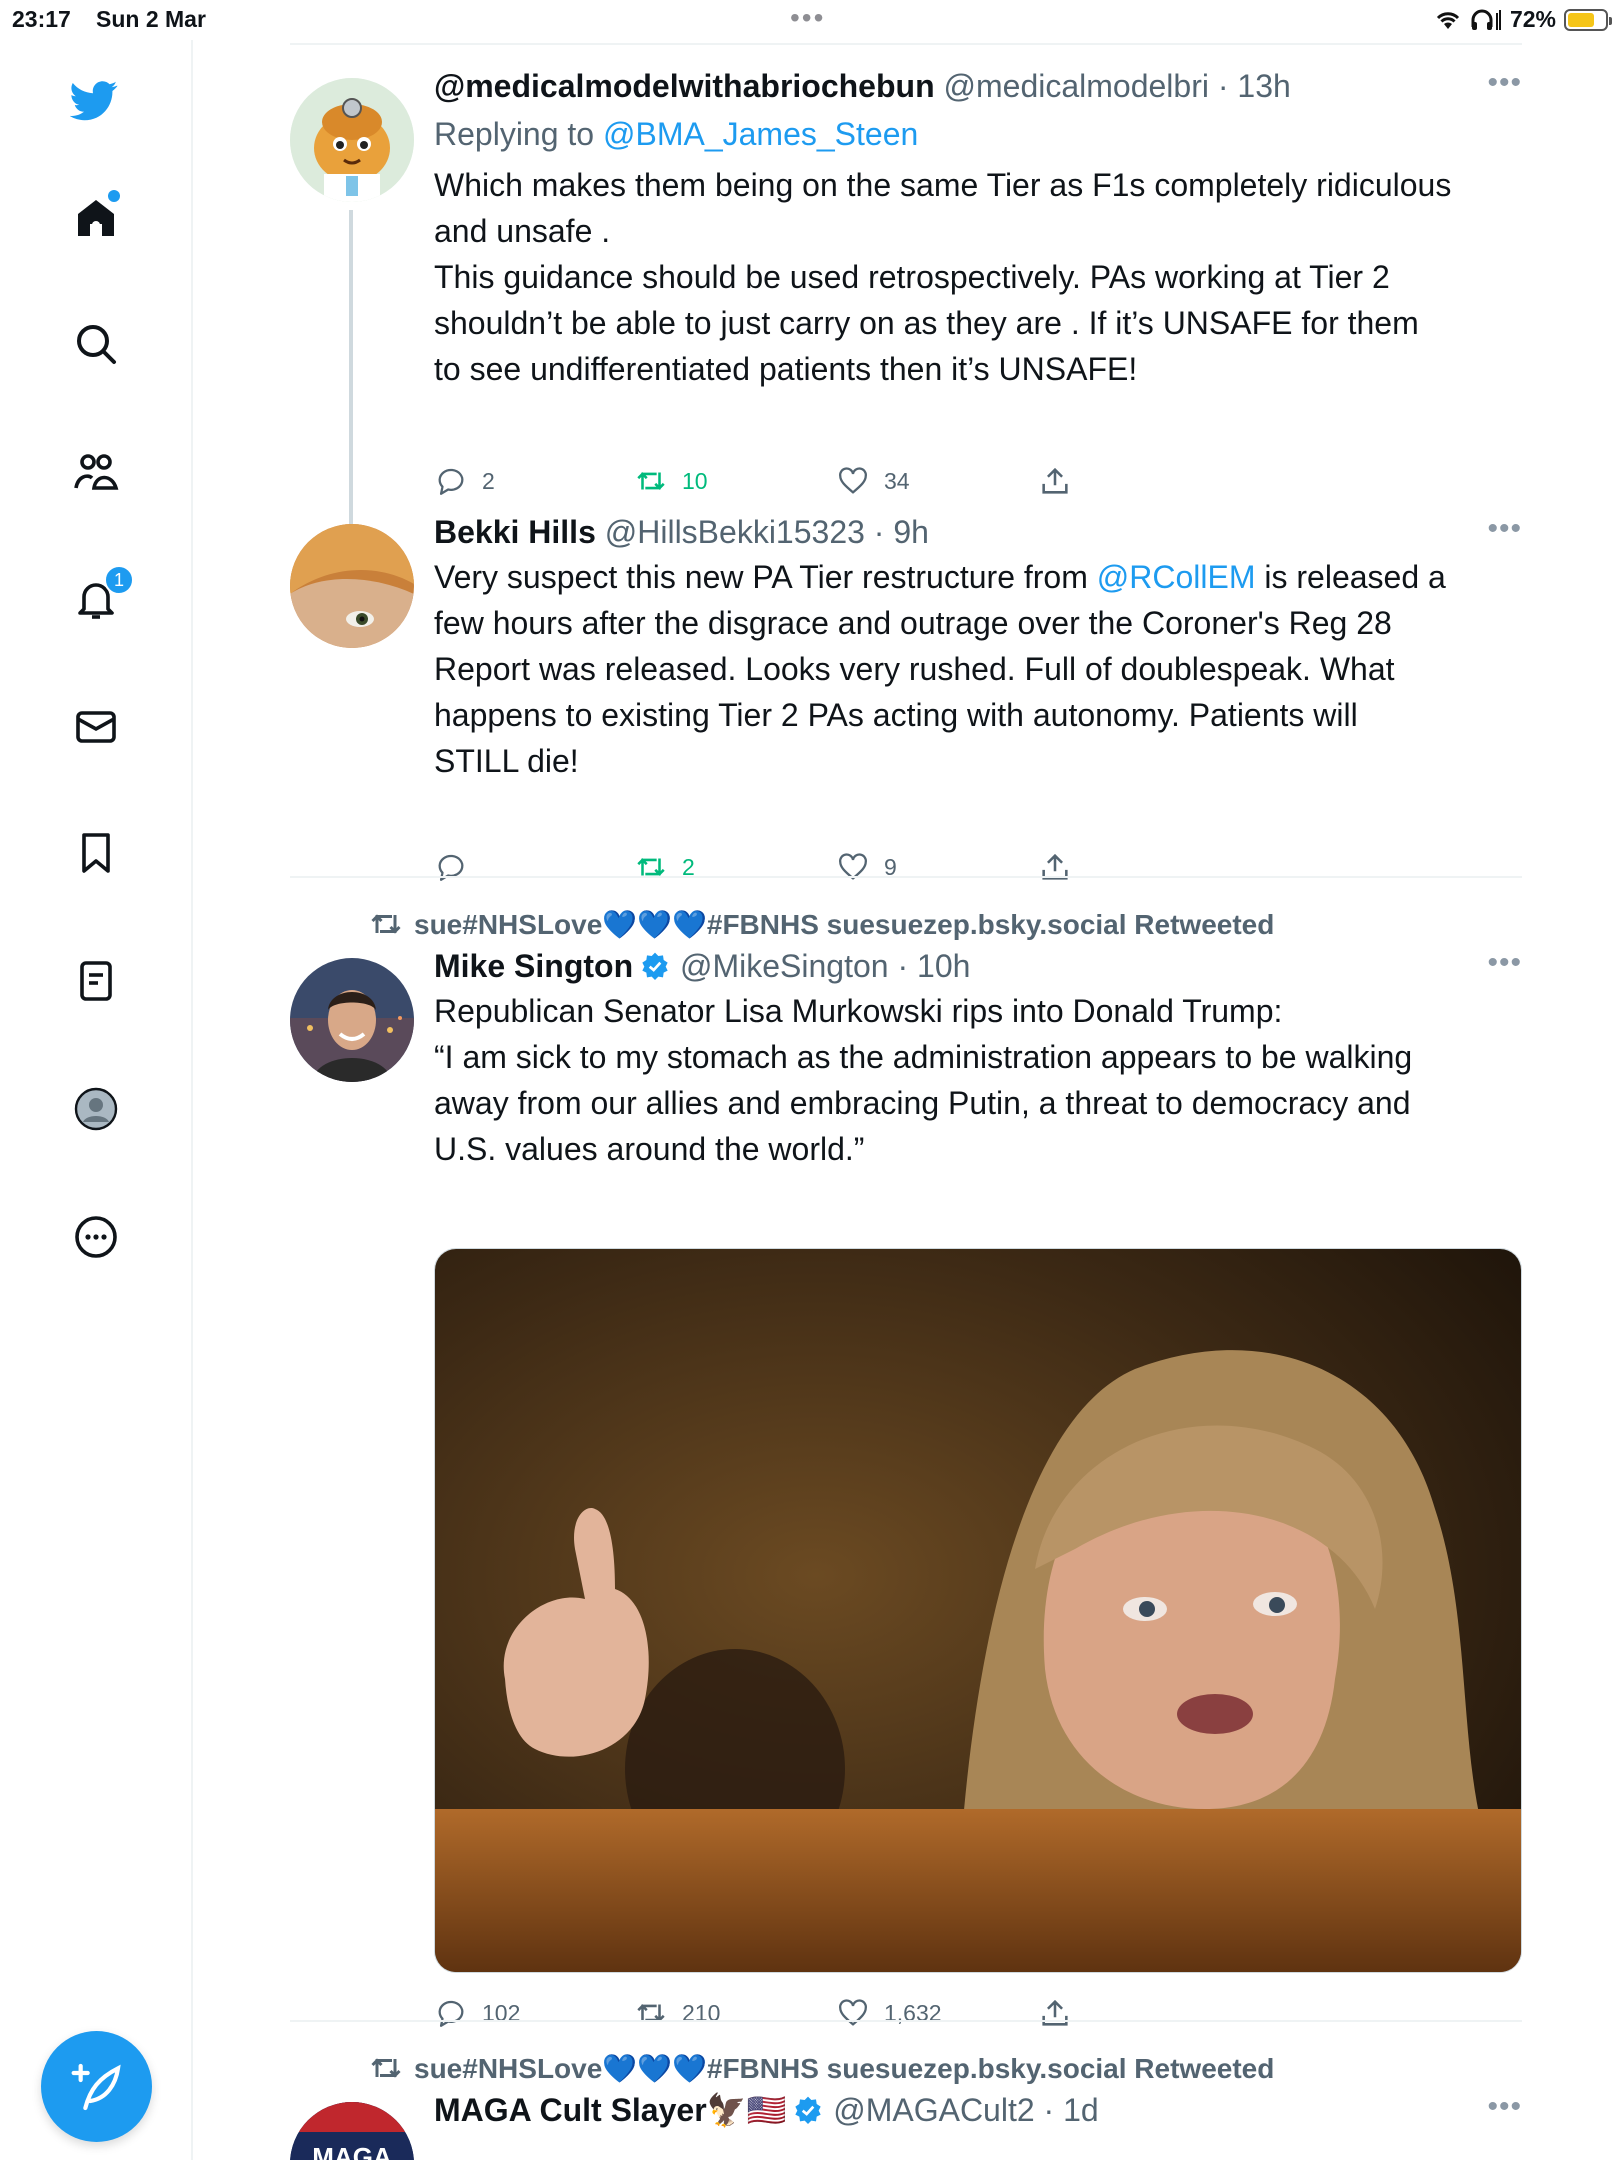 This screenshot has height=2160, width=1620. I want to click on replying-to-mention: @BMA_James_Steen, so click(760, 134).